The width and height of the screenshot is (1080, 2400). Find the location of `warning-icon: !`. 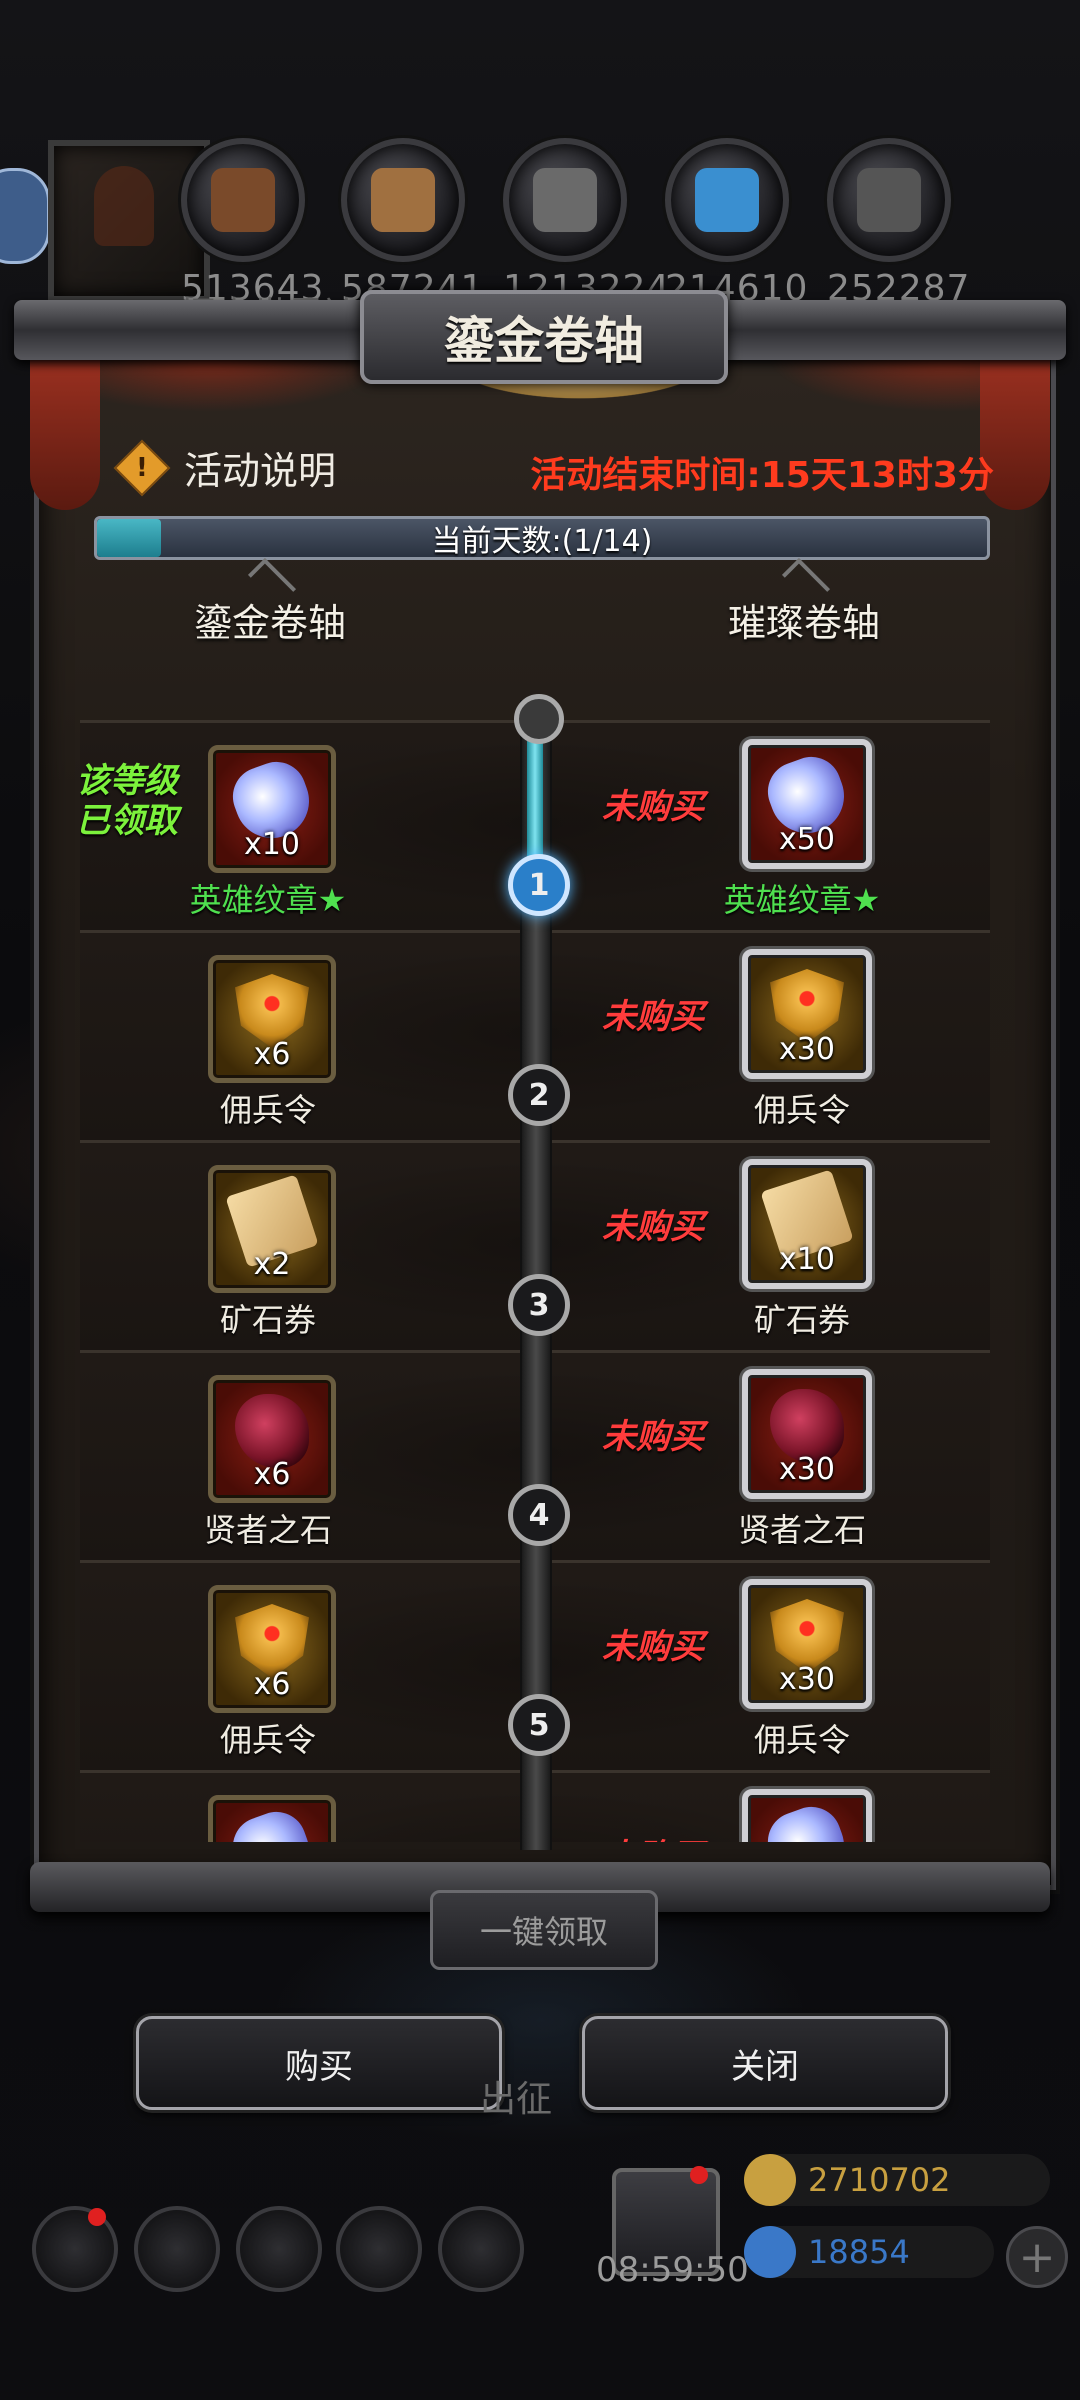

warning-icon: ! is located at coordinates (142, 467).